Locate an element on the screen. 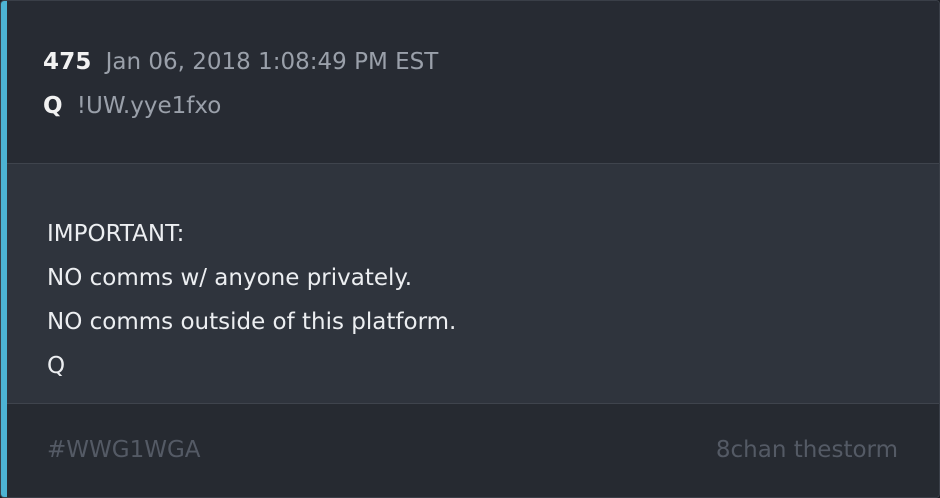 This screenshot has height=498, width=940. post-author-line: Q !UW.yye1fxo is located at coordinates (132, 108).